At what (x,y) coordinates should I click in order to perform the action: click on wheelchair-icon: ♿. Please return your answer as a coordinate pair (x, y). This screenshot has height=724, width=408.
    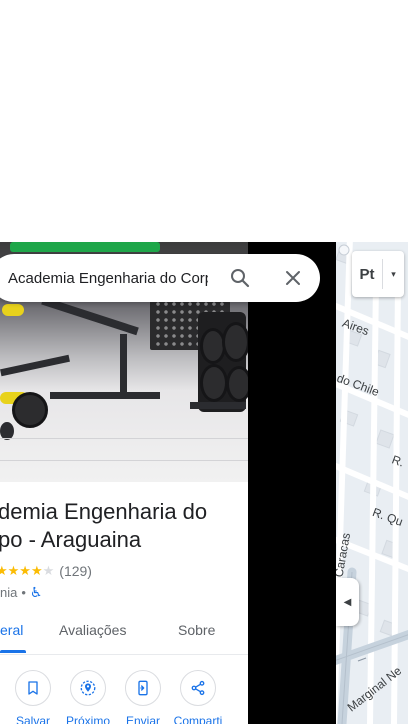
    Looking at the image, I should click on (36, 592).